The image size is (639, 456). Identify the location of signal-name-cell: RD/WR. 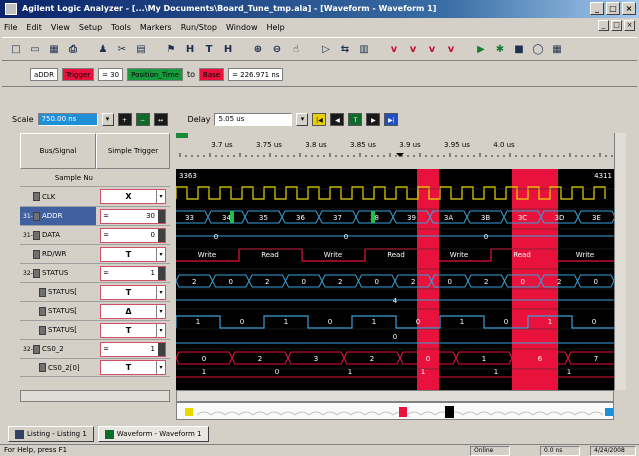
(58, 254).